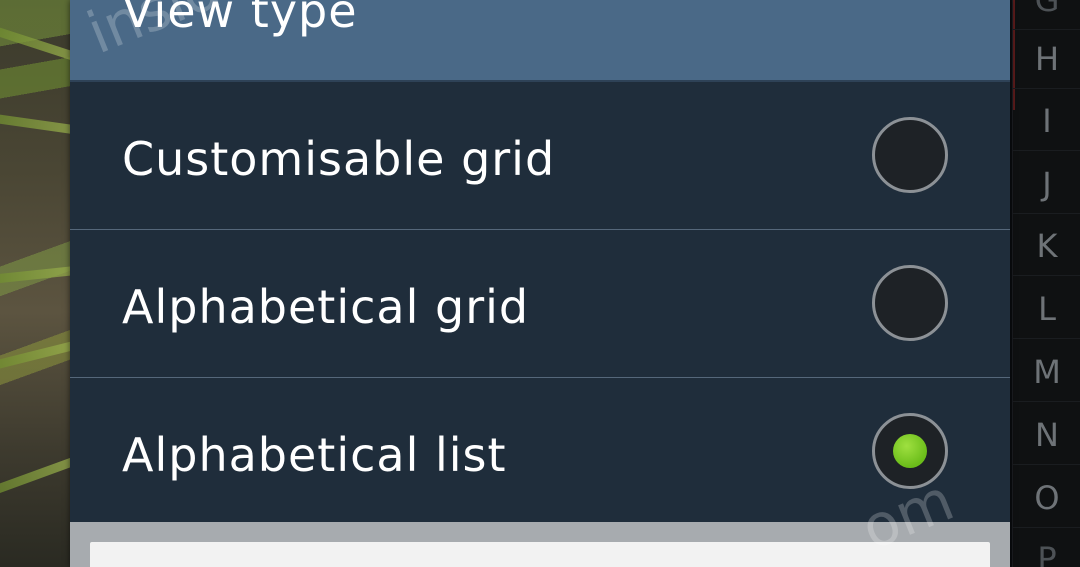  Describe the element at coordinates (1046, 59) in the screenshot. I see `index-letter: H` at that location.